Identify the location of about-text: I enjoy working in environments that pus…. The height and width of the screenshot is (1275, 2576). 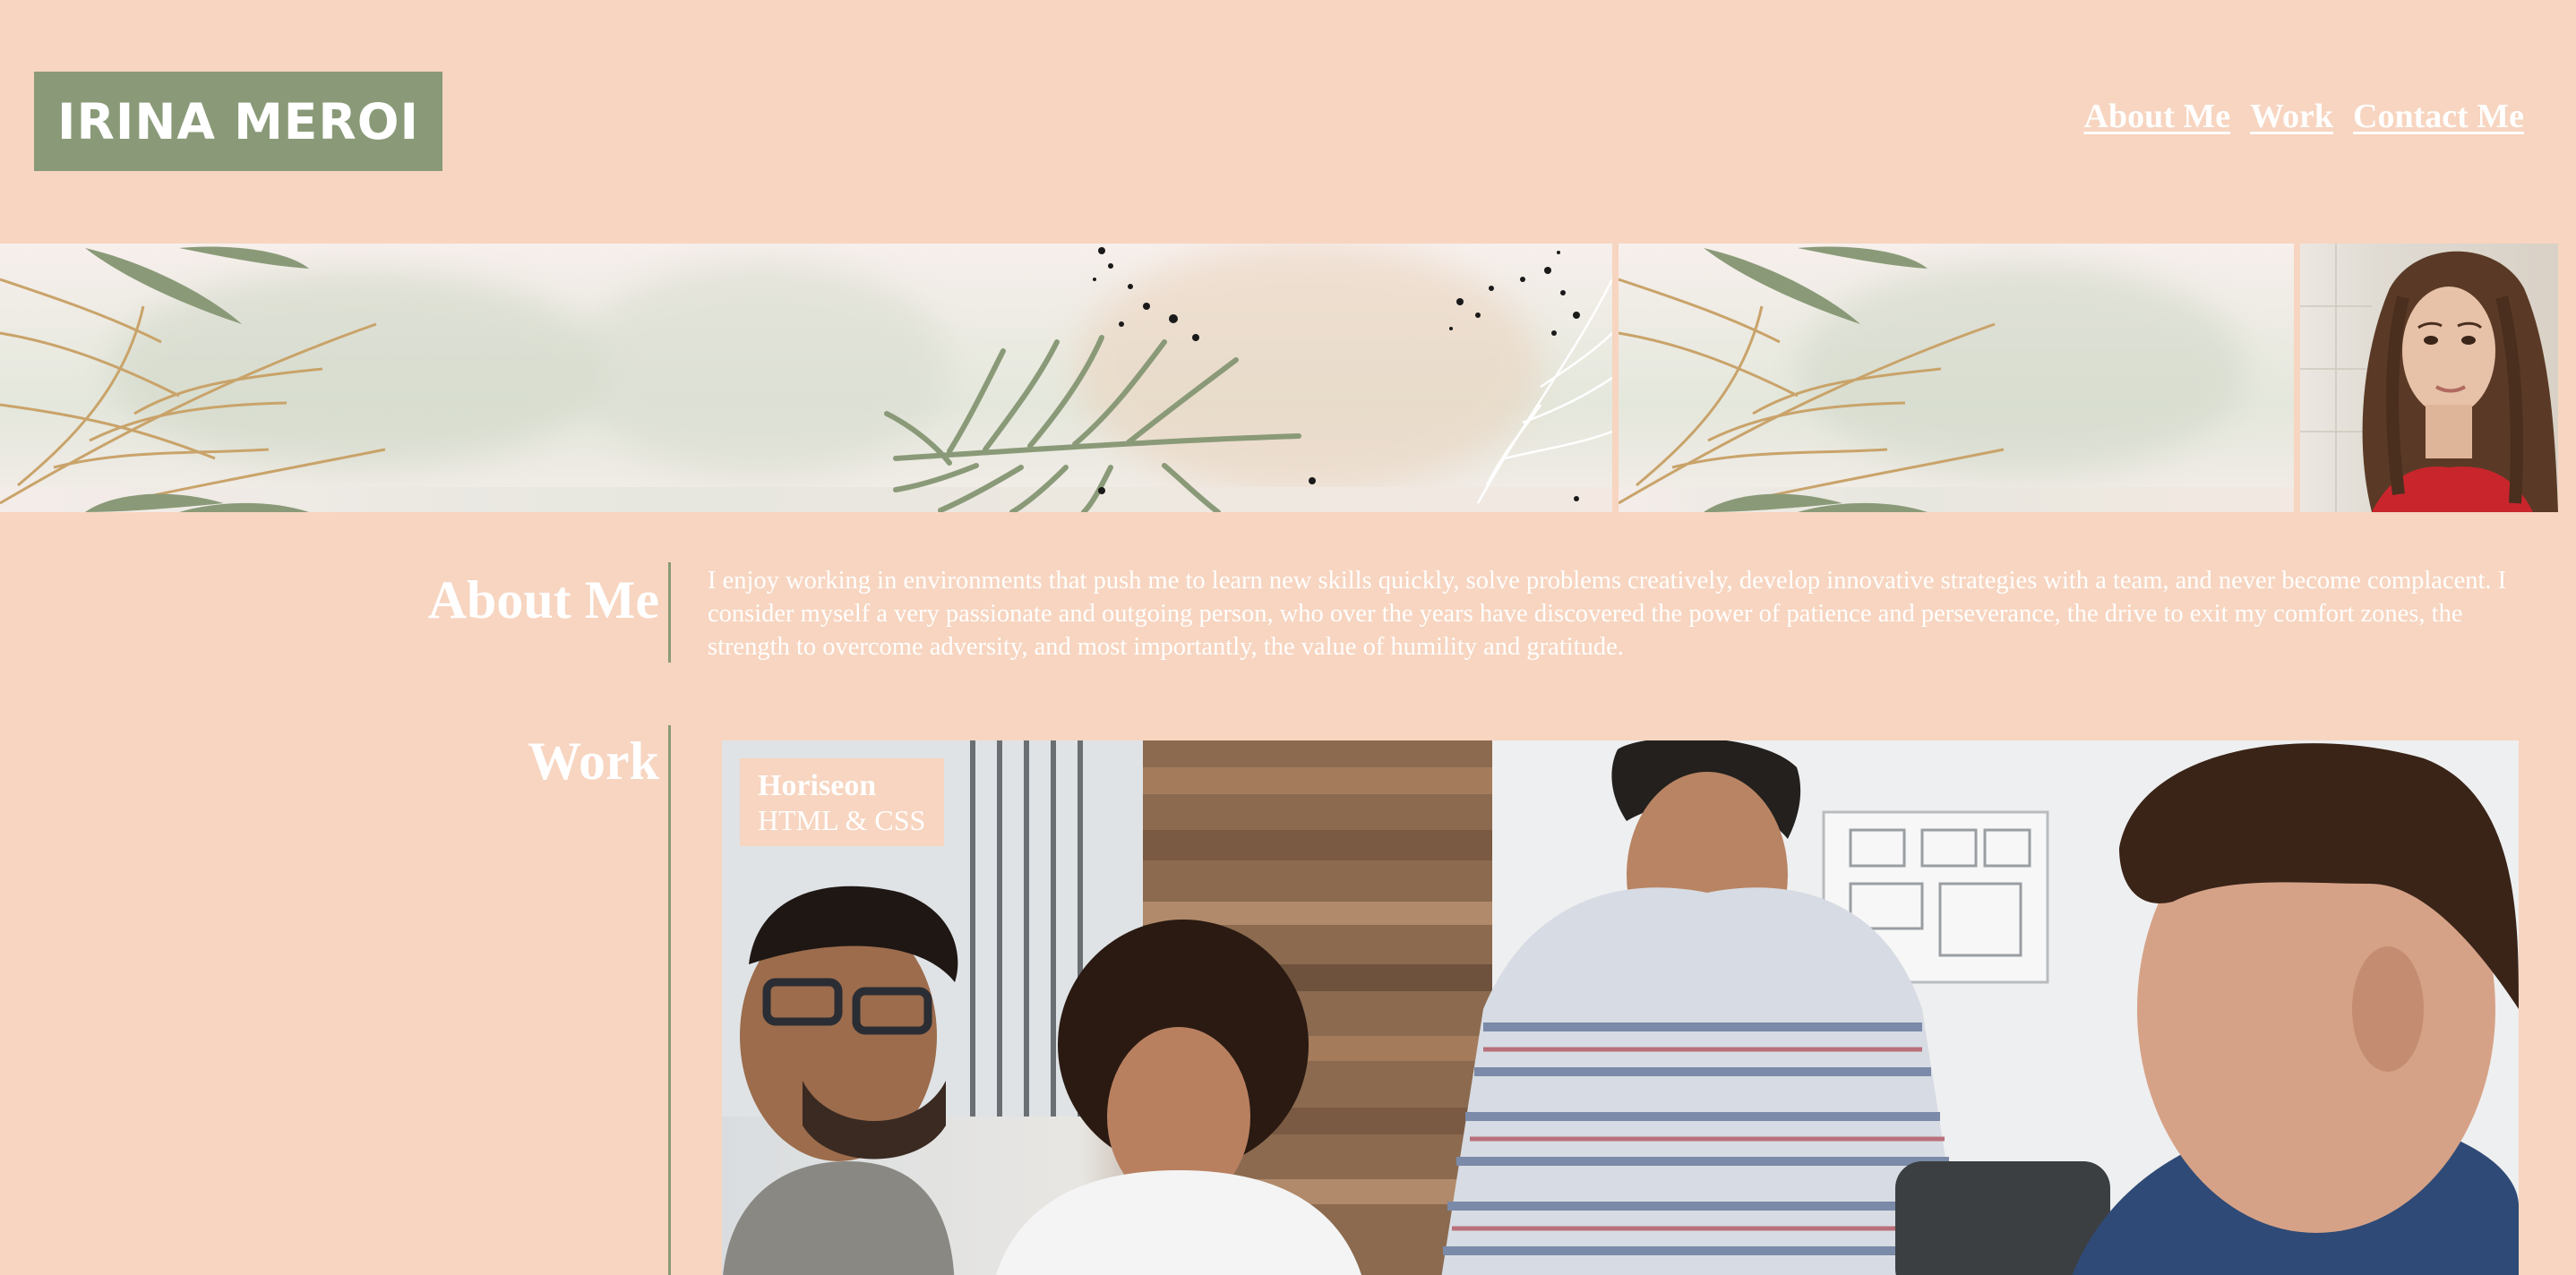
(1607, 614).